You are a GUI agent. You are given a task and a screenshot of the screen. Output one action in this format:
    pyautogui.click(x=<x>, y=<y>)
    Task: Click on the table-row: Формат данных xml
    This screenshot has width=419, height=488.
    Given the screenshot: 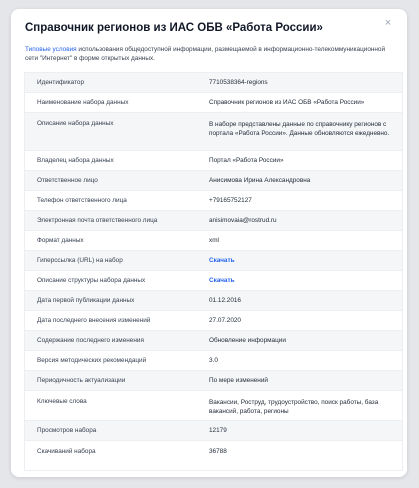 What is the action you would take?
    pyautogui.click(x=213, y=241)
    